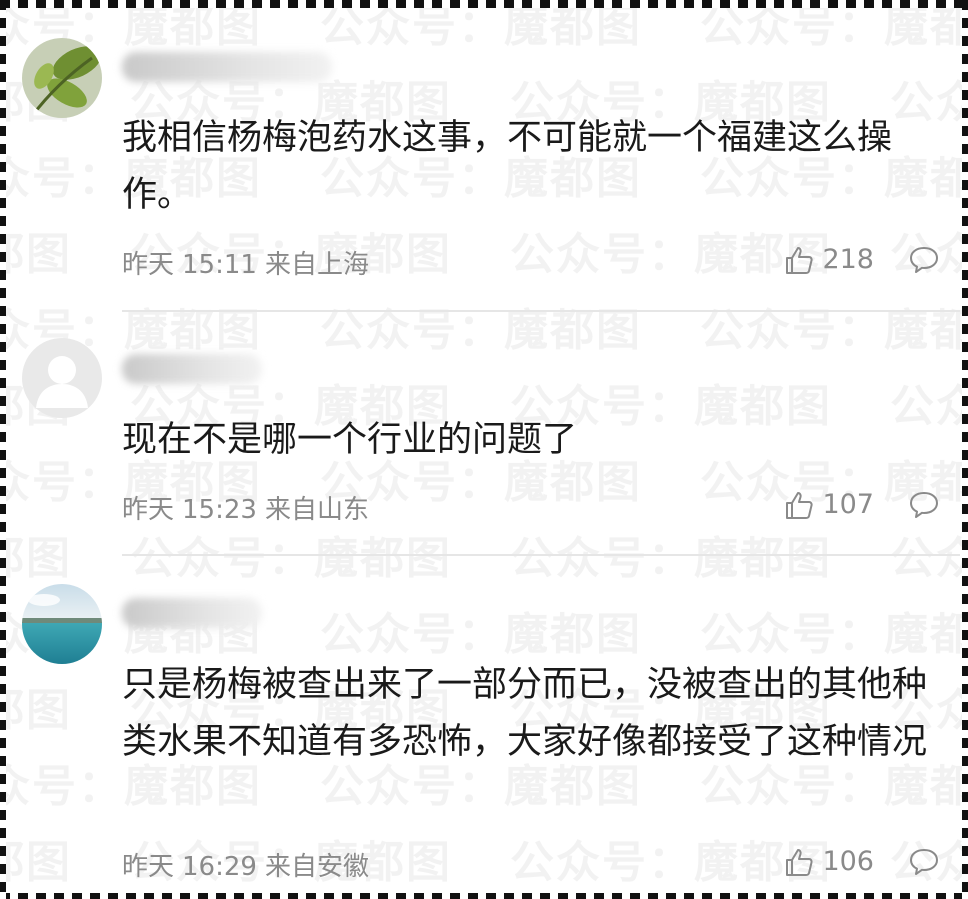  Describe the element at coordinates (848, 861) in the screenshot. I see `like-count: 106` at that location.